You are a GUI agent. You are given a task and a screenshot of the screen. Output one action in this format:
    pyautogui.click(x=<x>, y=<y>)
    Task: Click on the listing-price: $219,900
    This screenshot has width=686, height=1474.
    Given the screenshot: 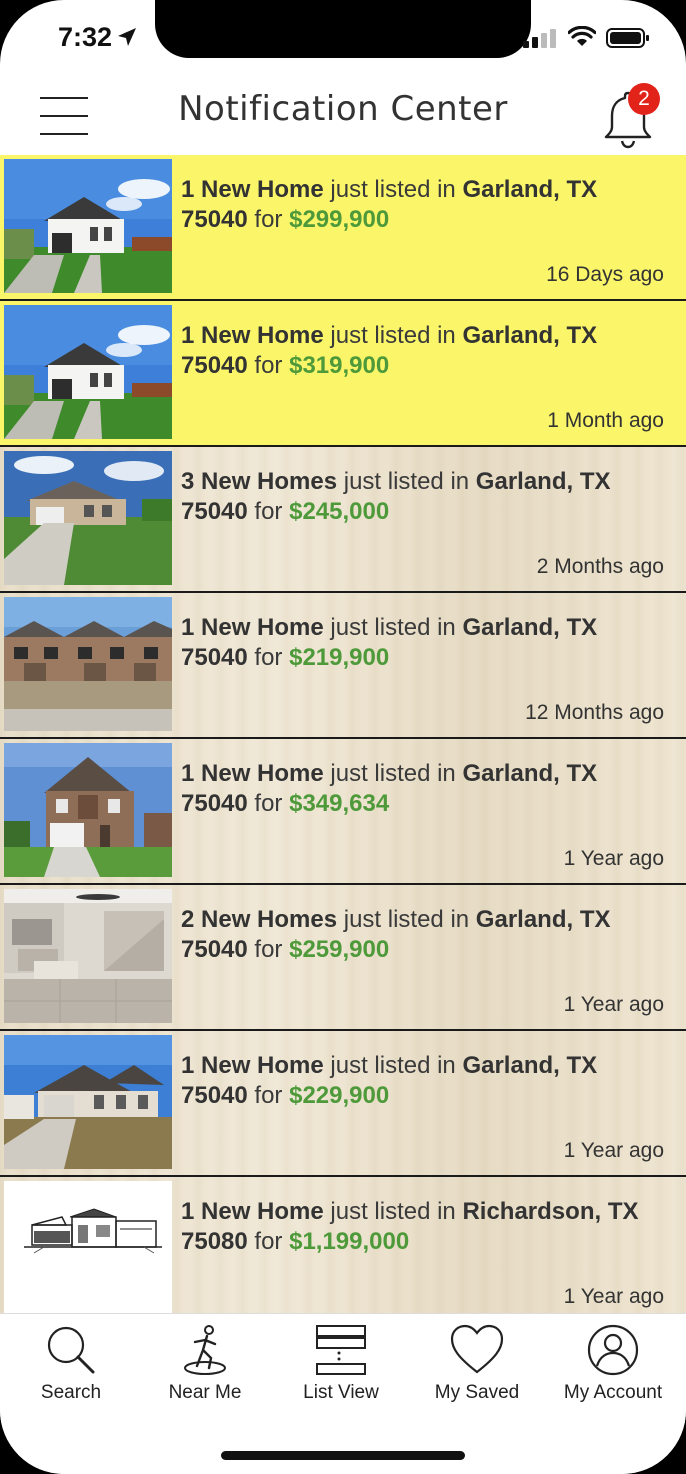 What is the action you would take?
    pyautogui.click(x=339, y=657)
    